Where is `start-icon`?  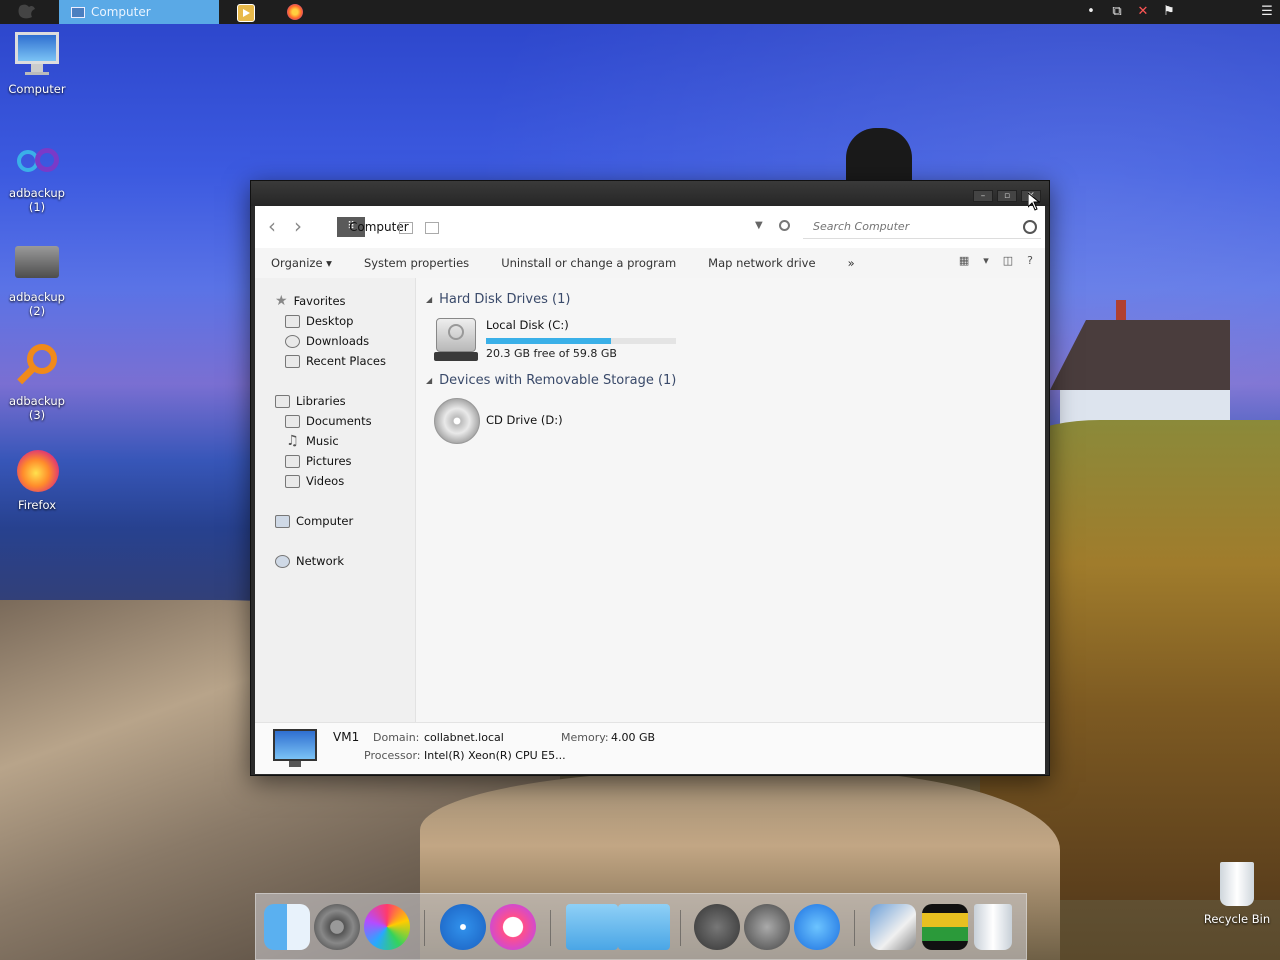
start-icon is located at coordinates (27, 12).